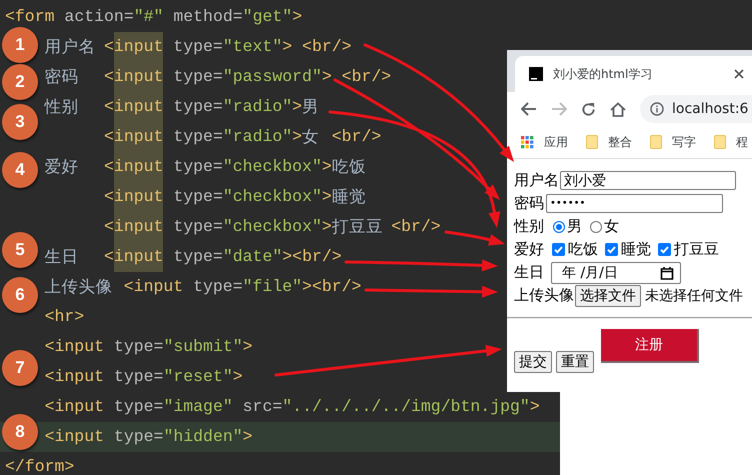  What do you see at coordinates (203, 287) in the screenshot?
I see `code-line: 上传头像 <input type="file"><br/>` at bounding box center [203, 287].